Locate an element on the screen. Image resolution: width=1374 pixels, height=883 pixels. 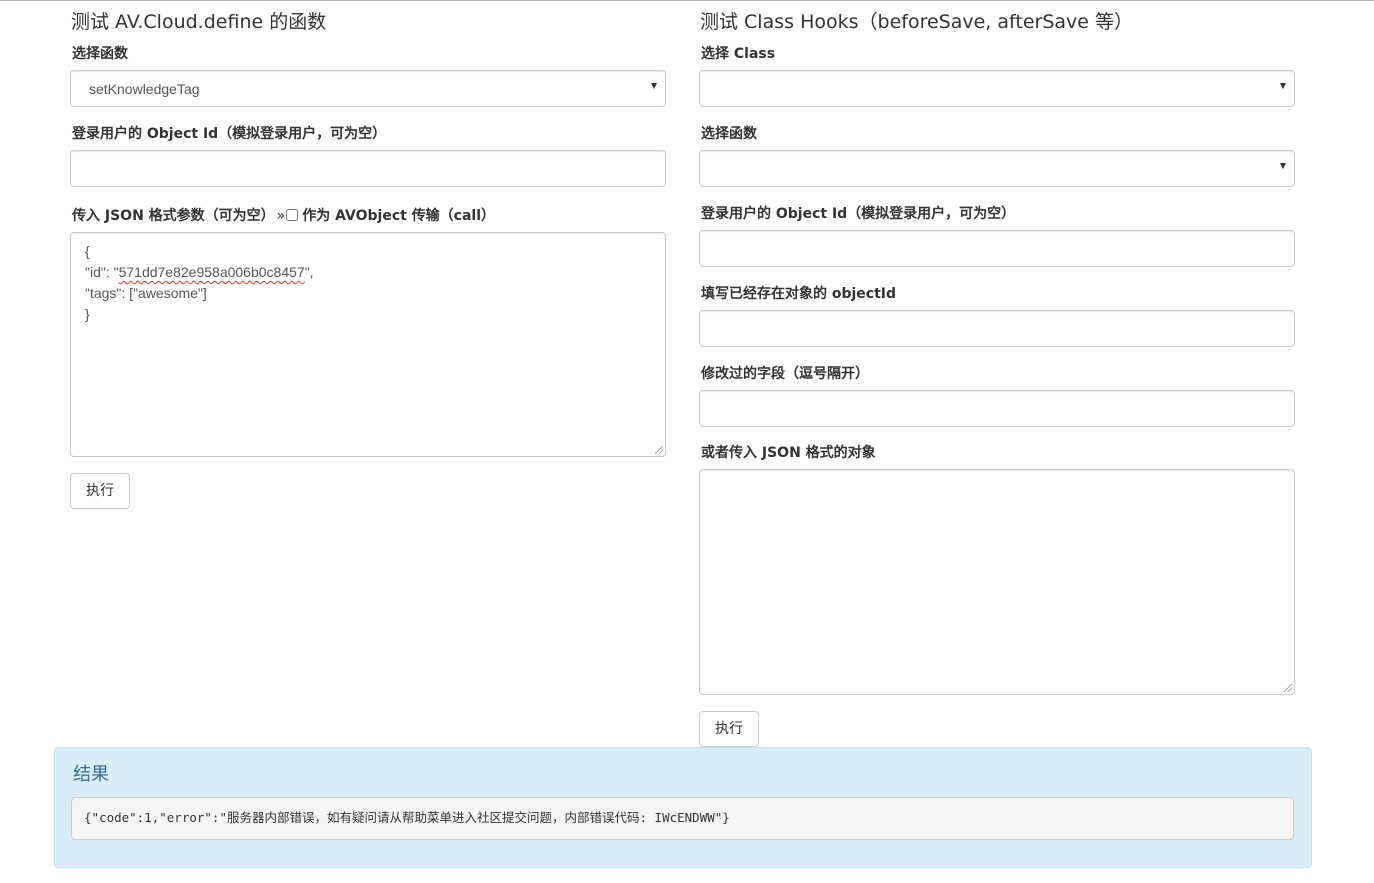
class-select is located at coordinates (997, 88).